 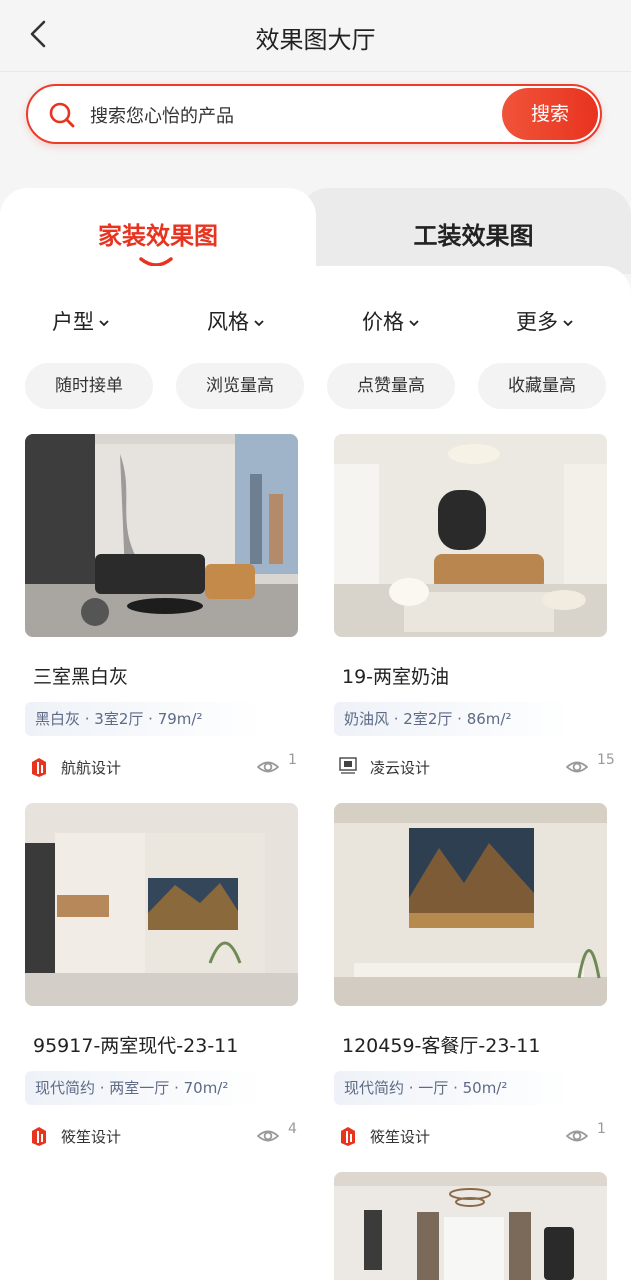 I want to click on filter-label: 户型, so click(x=73, y=322).